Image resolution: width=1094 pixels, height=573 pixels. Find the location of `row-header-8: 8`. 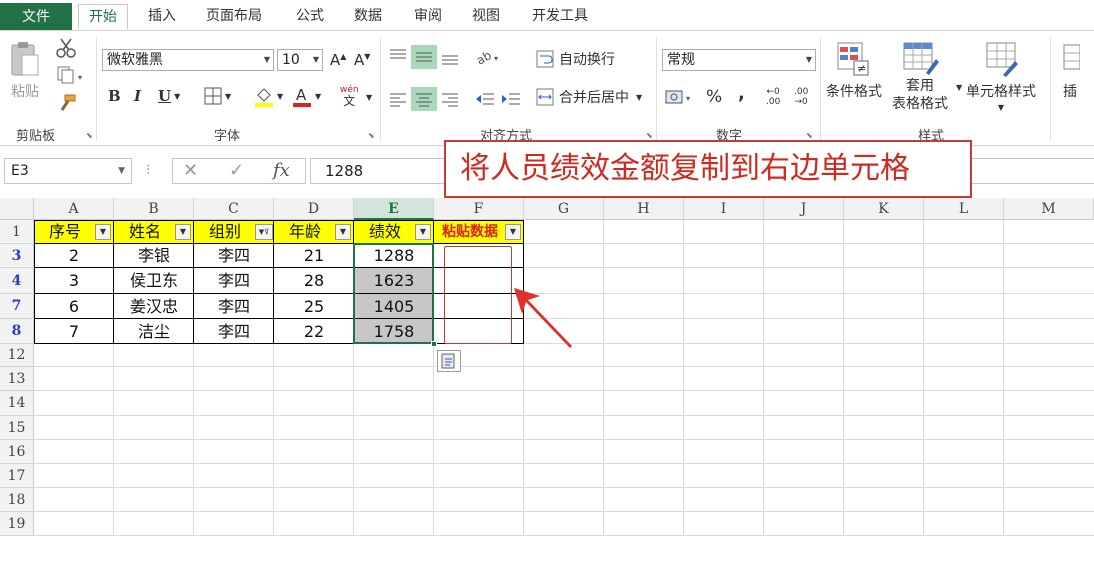

row-header-8: 8 is located at coordinates (17, 331).